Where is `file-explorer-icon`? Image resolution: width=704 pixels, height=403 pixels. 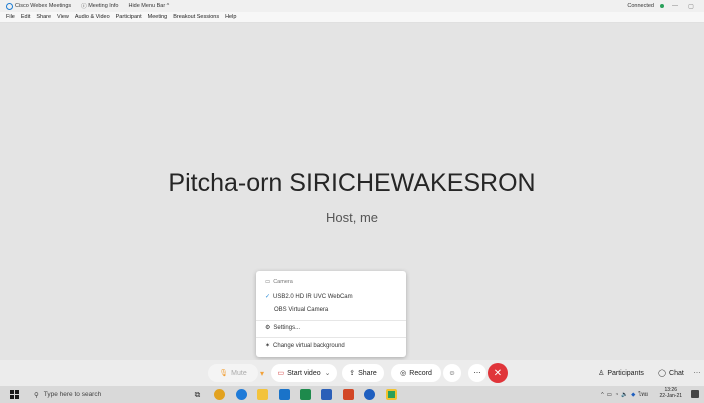
file-explorer-icon is located at coordinates (262, 394).